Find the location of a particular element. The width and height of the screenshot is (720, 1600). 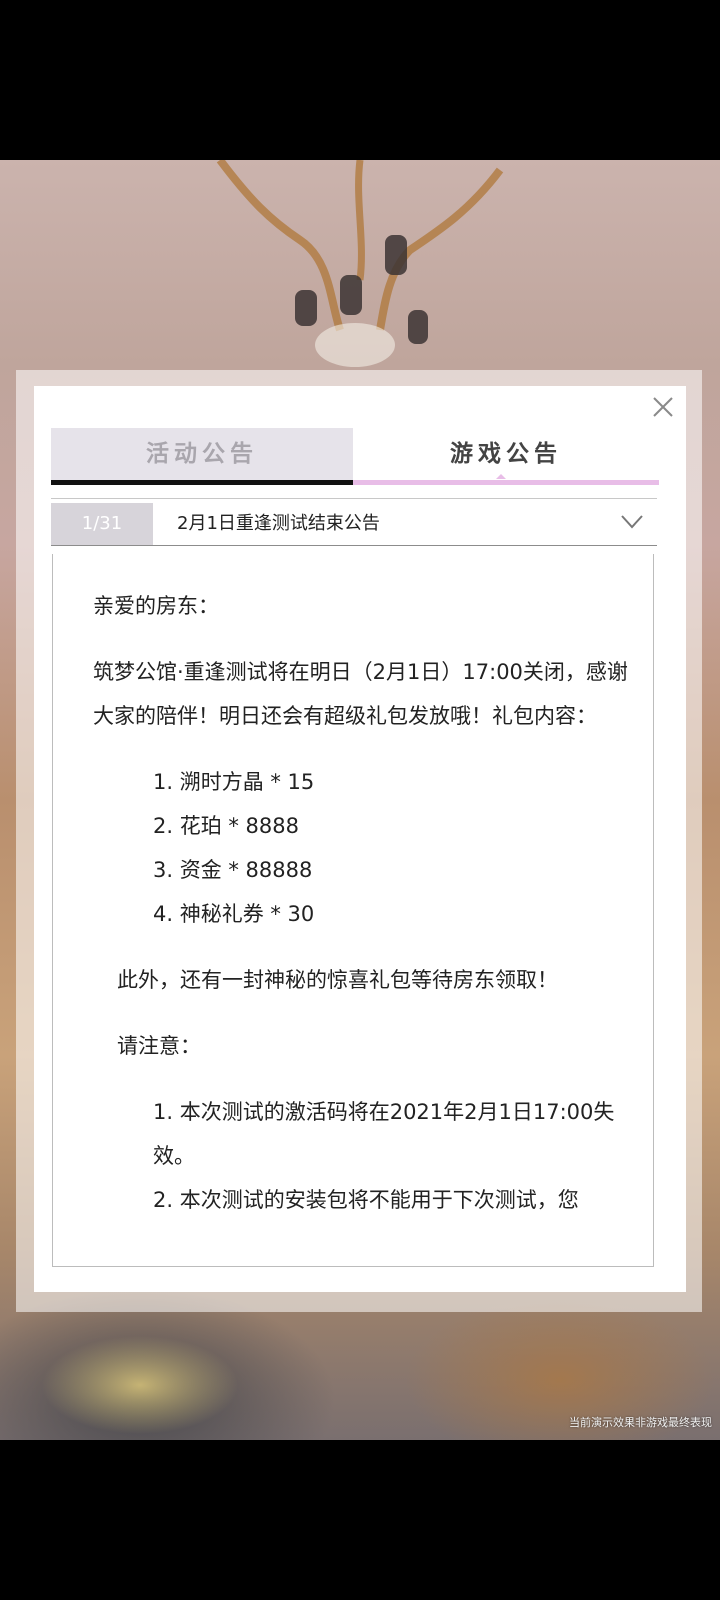

tab-label: 游戏公告 is located at coordinates (506, 454).